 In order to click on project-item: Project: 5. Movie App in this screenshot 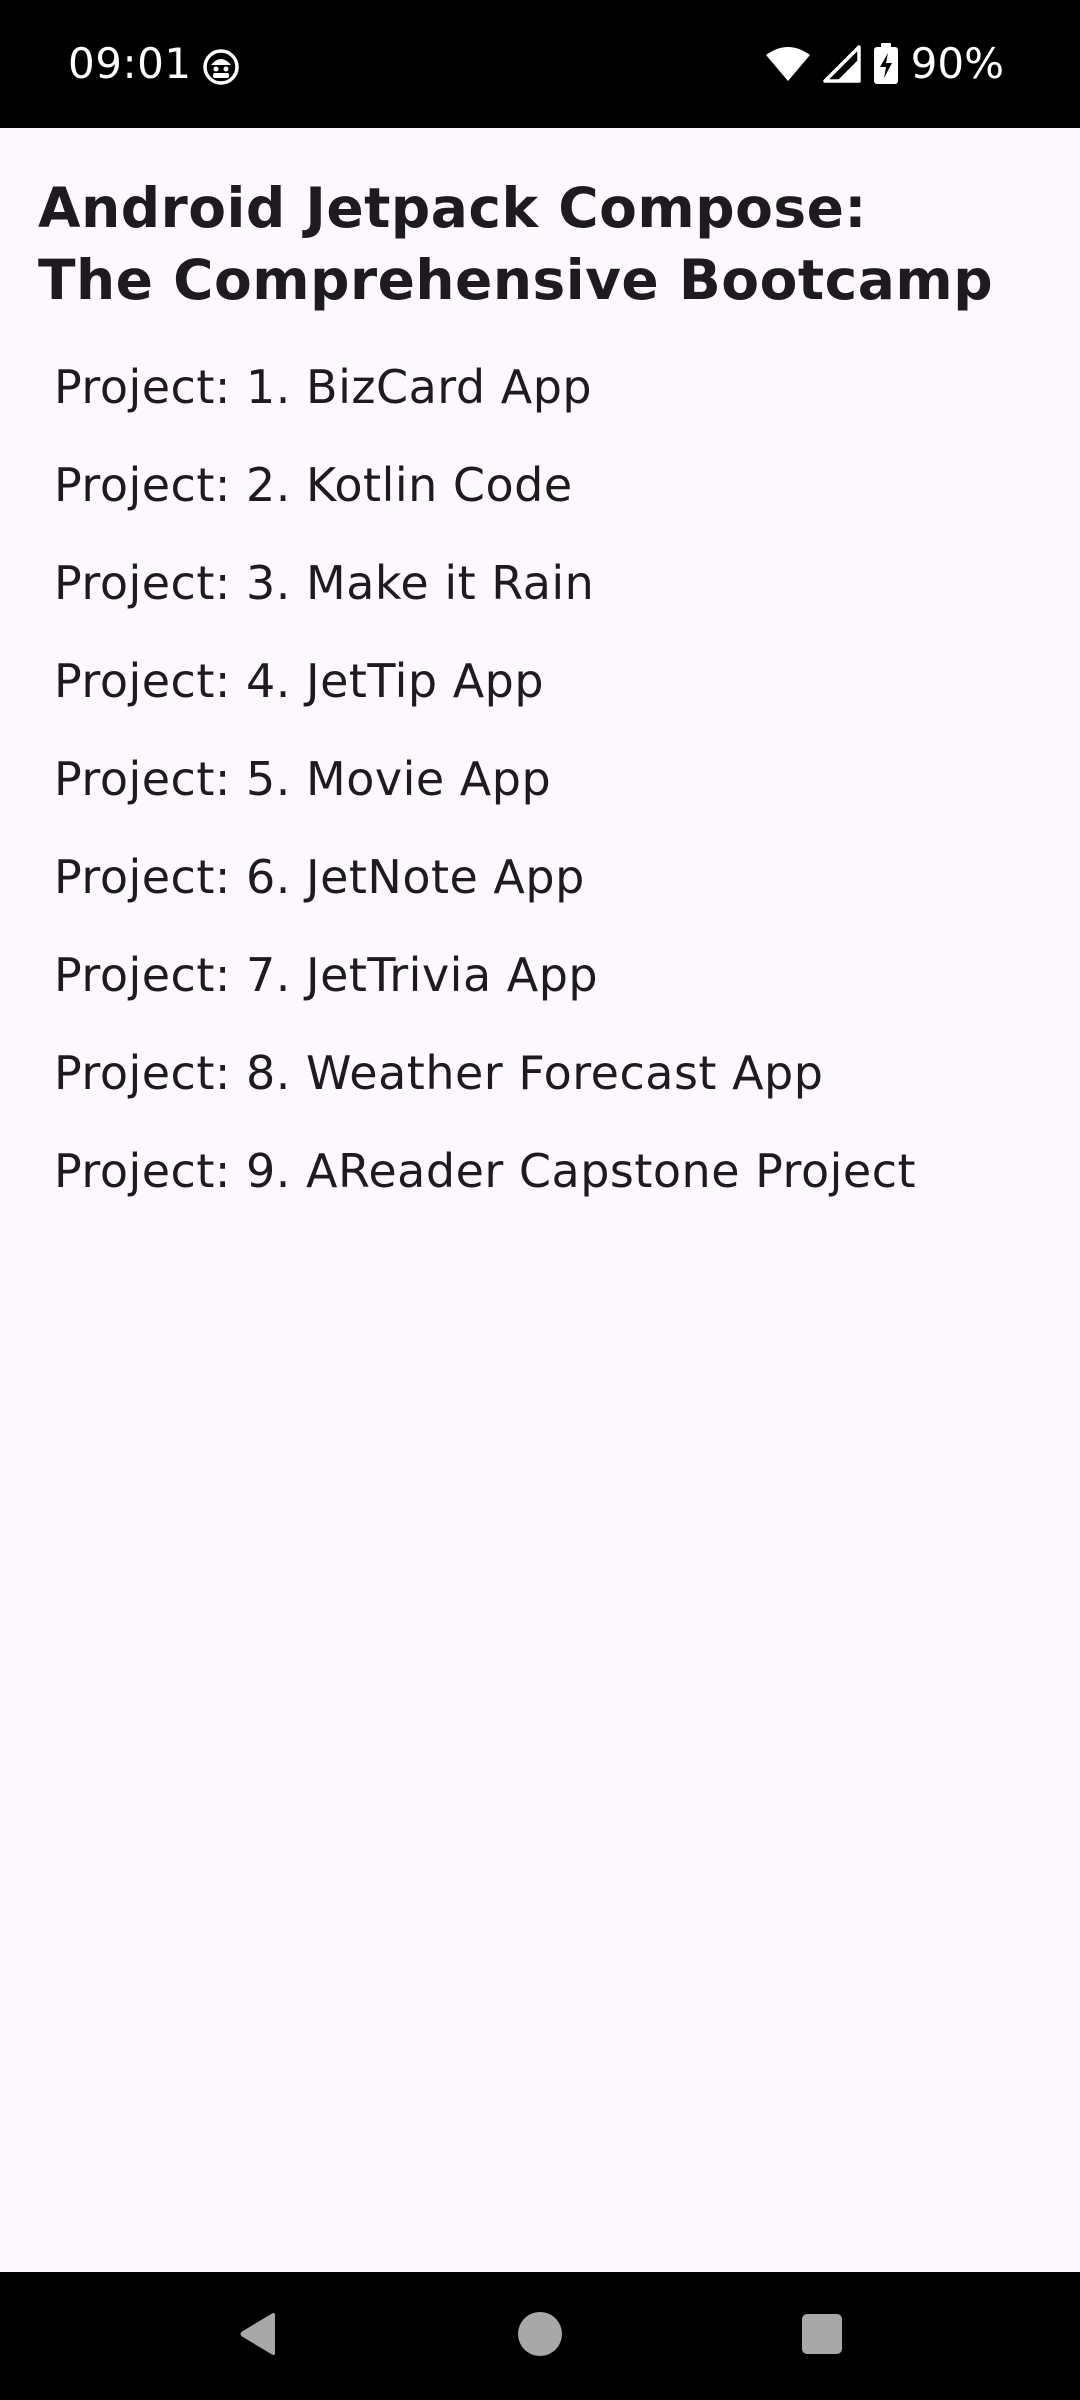, I will do `click(485, 779)`.